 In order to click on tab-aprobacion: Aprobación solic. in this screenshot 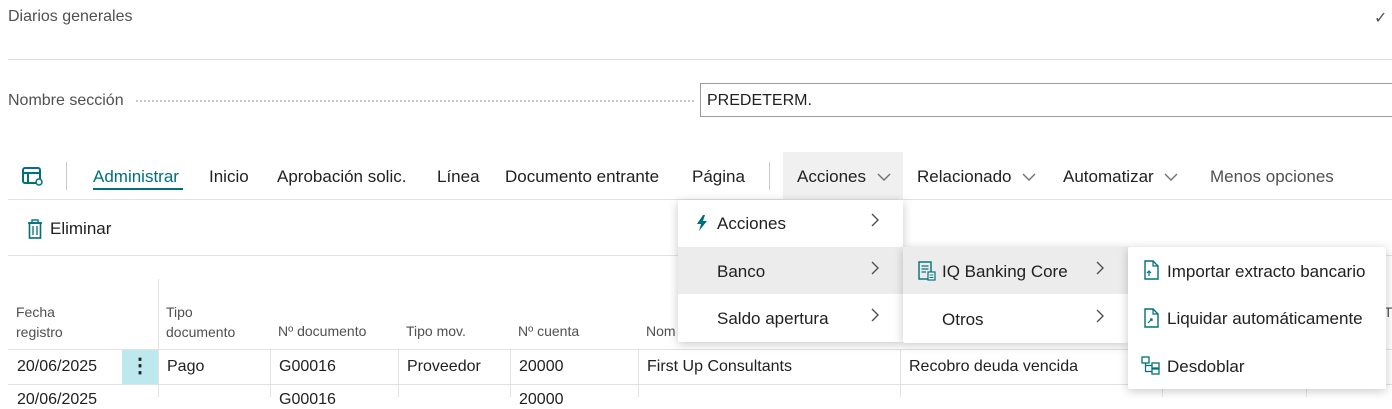, I will do `click(341, 177)`.